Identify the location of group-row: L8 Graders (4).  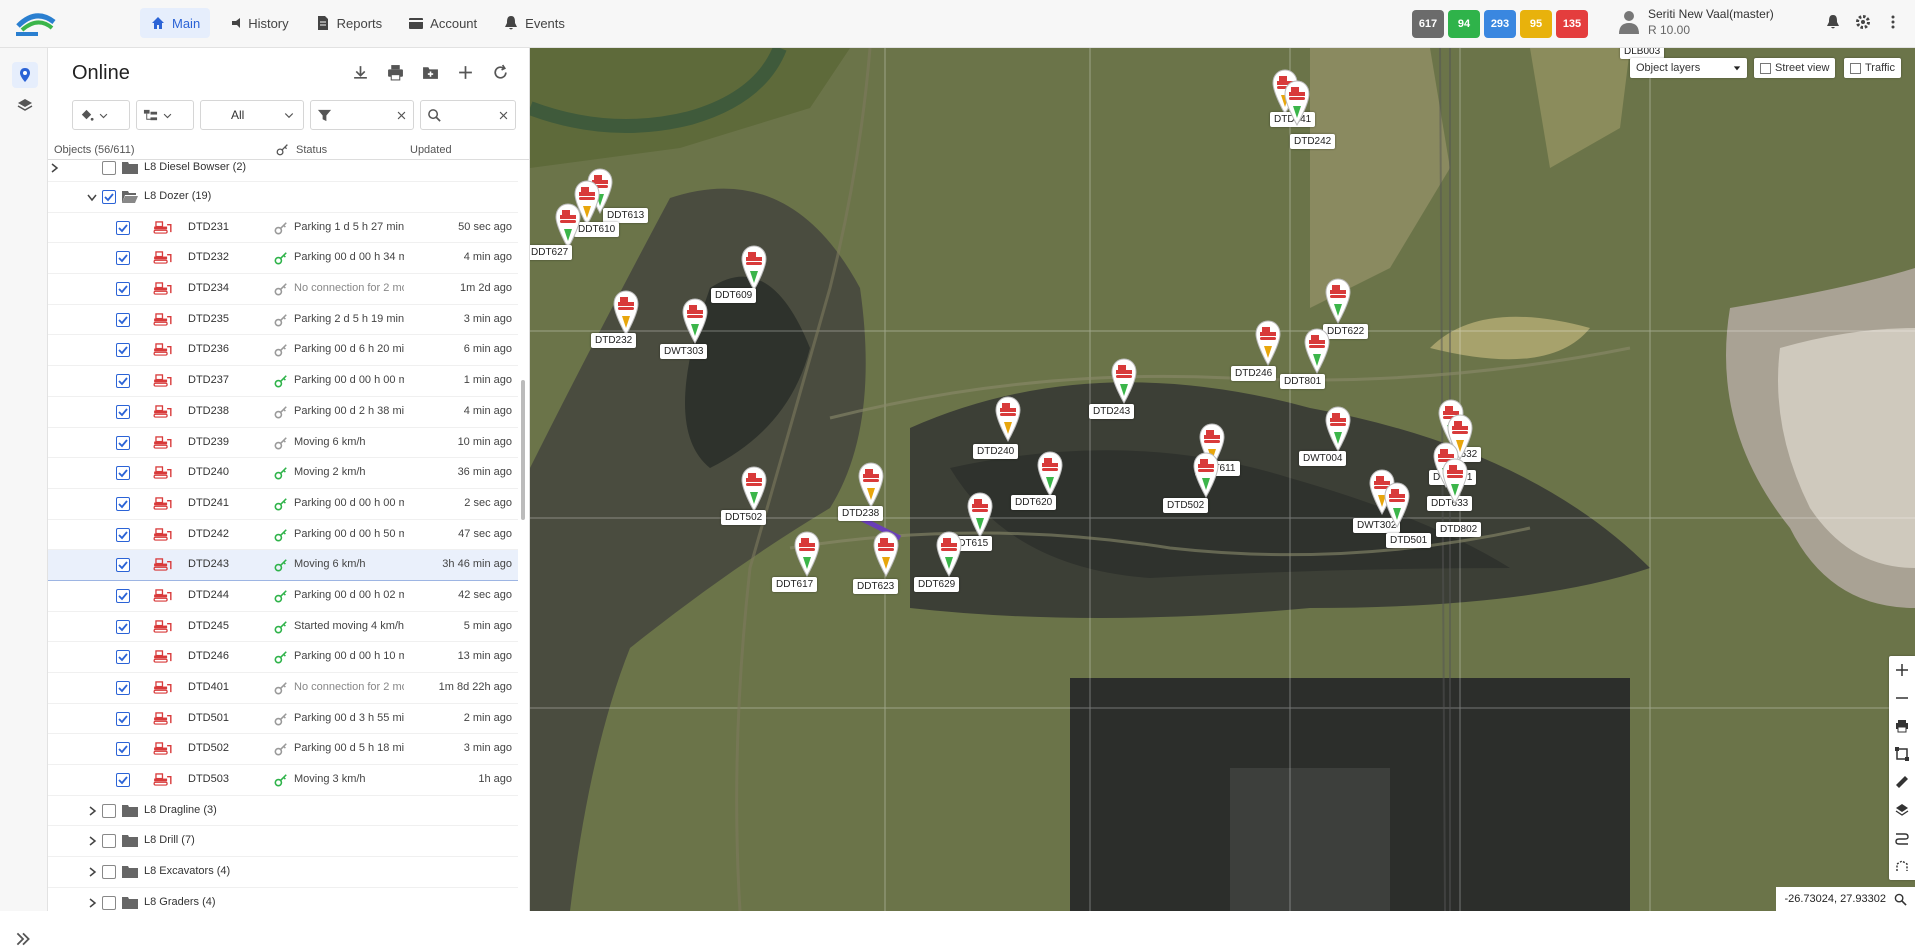
(283, 899).